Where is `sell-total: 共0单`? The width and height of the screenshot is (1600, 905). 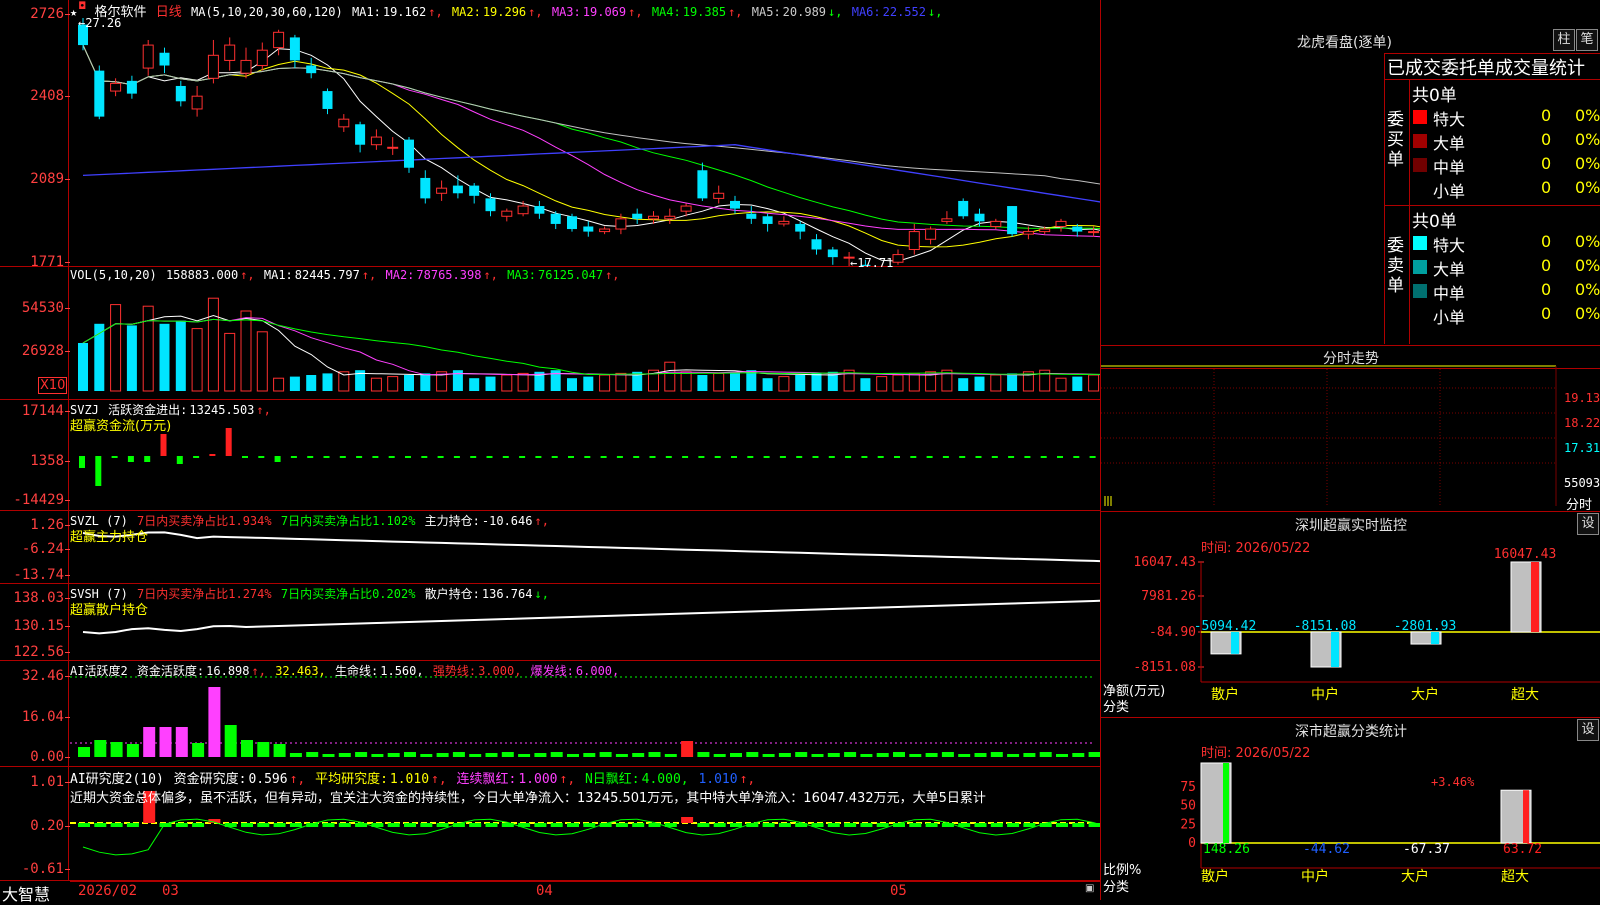
sell-total: 共0单 is located at coordinates (1434, 222).